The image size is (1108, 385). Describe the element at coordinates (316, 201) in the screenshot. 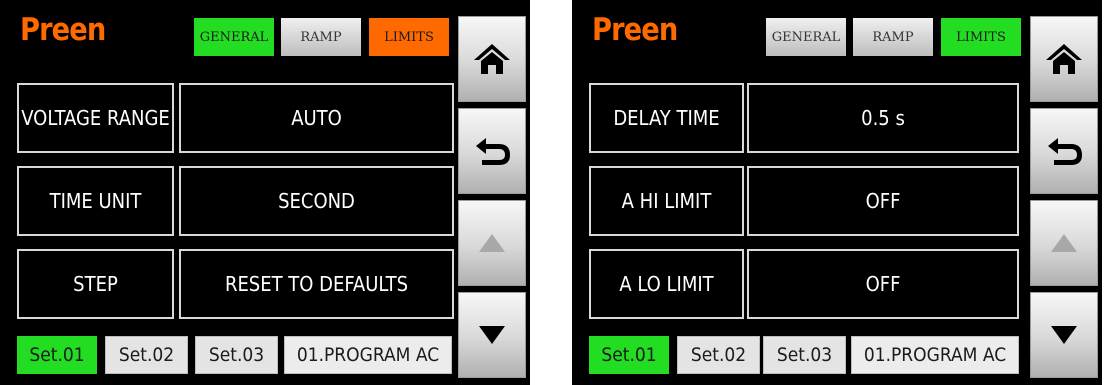

I see `value-time-unit: SECOND` at that location.